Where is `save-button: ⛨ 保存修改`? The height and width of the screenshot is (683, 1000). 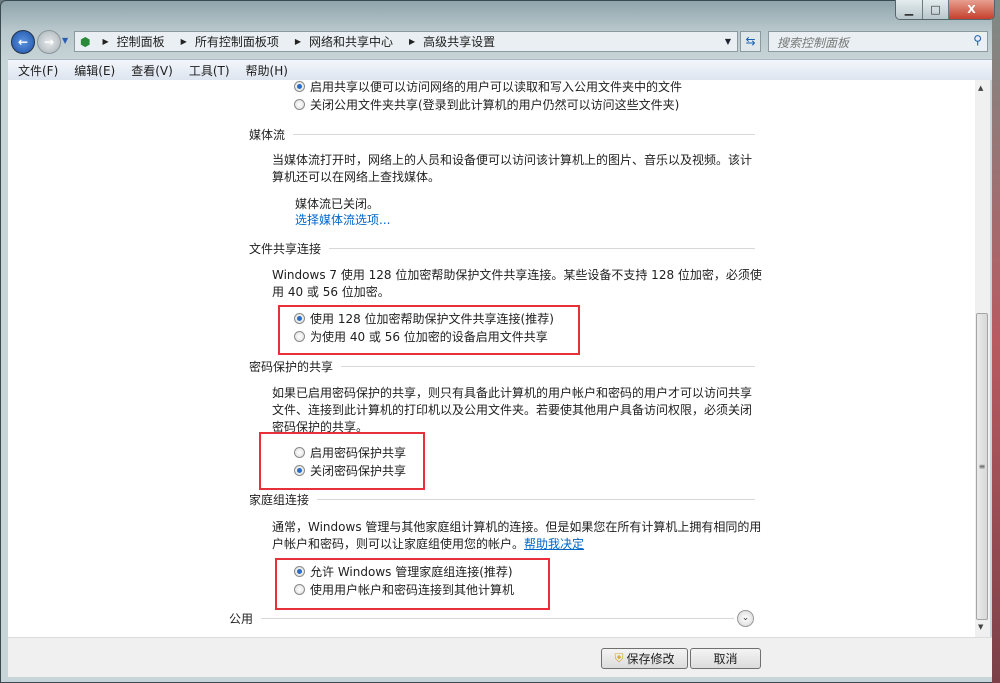
save-button: ⛨ 保存修改 is located at coordinates (644, 658).